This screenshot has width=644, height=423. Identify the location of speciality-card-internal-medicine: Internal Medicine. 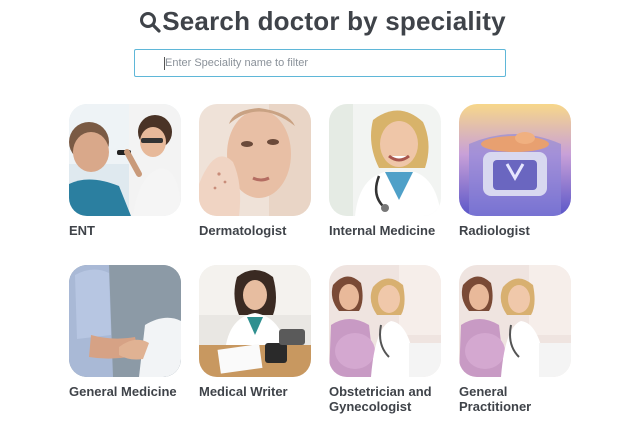
(385, 171).